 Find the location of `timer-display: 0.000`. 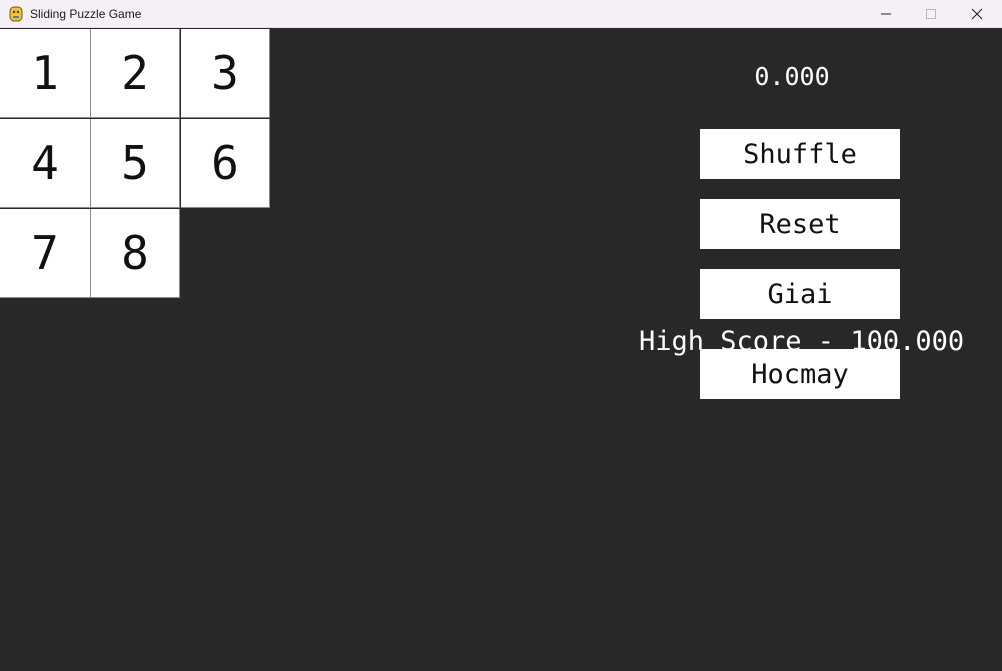

timer-display: 0.000 is located at coordinates (792, 76).